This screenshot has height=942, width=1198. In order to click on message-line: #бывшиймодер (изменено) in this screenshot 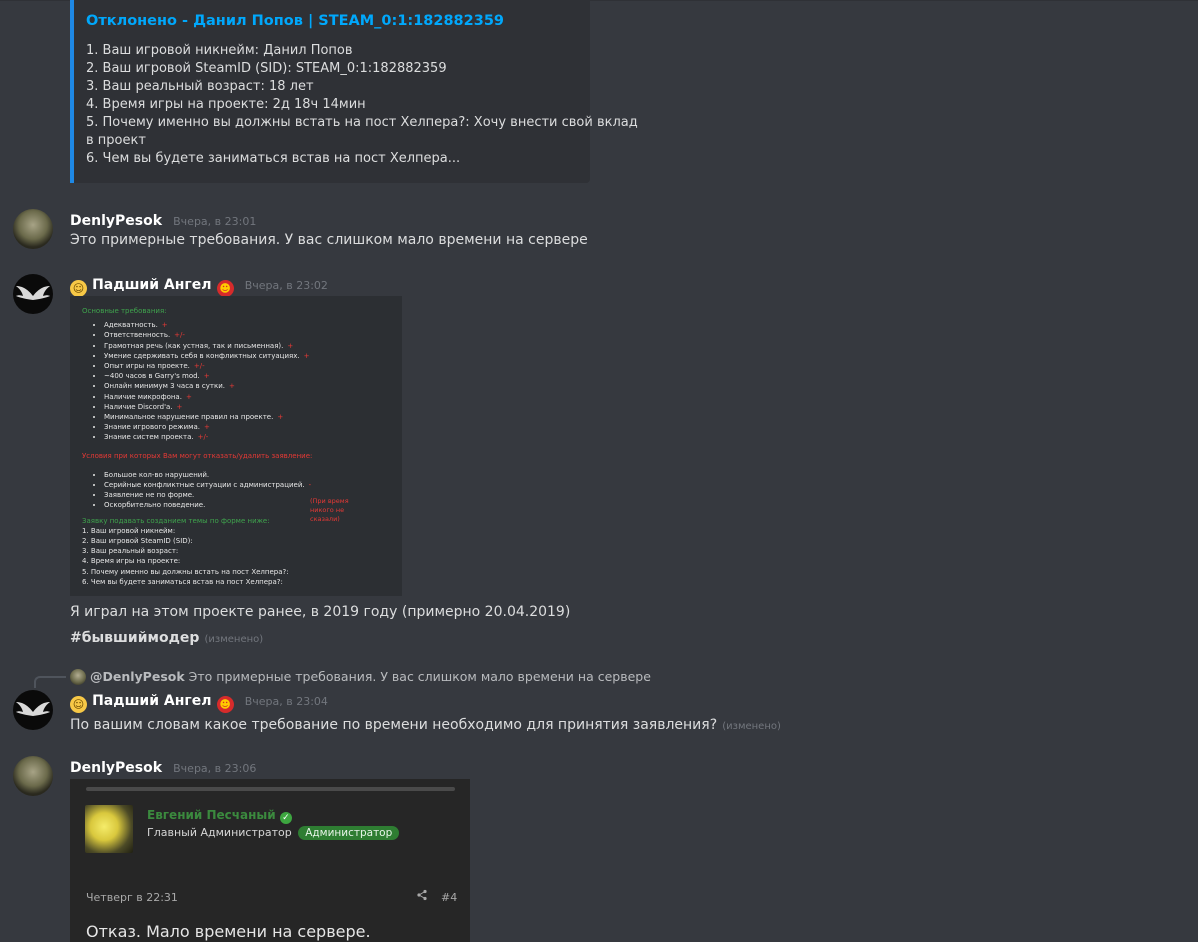, I will do `click(166, 636)`.